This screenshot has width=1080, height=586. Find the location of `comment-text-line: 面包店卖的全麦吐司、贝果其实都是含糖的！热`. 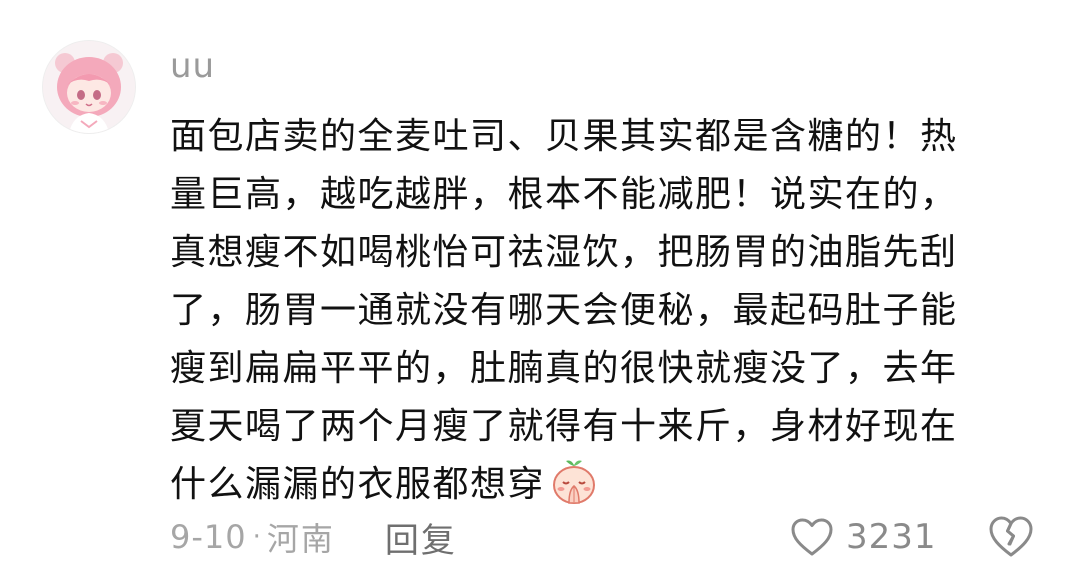

comment-text-line: 面包店卖的全麦吐司、贝果其实都是含糖的！热 is located at coordinates (564, 136).